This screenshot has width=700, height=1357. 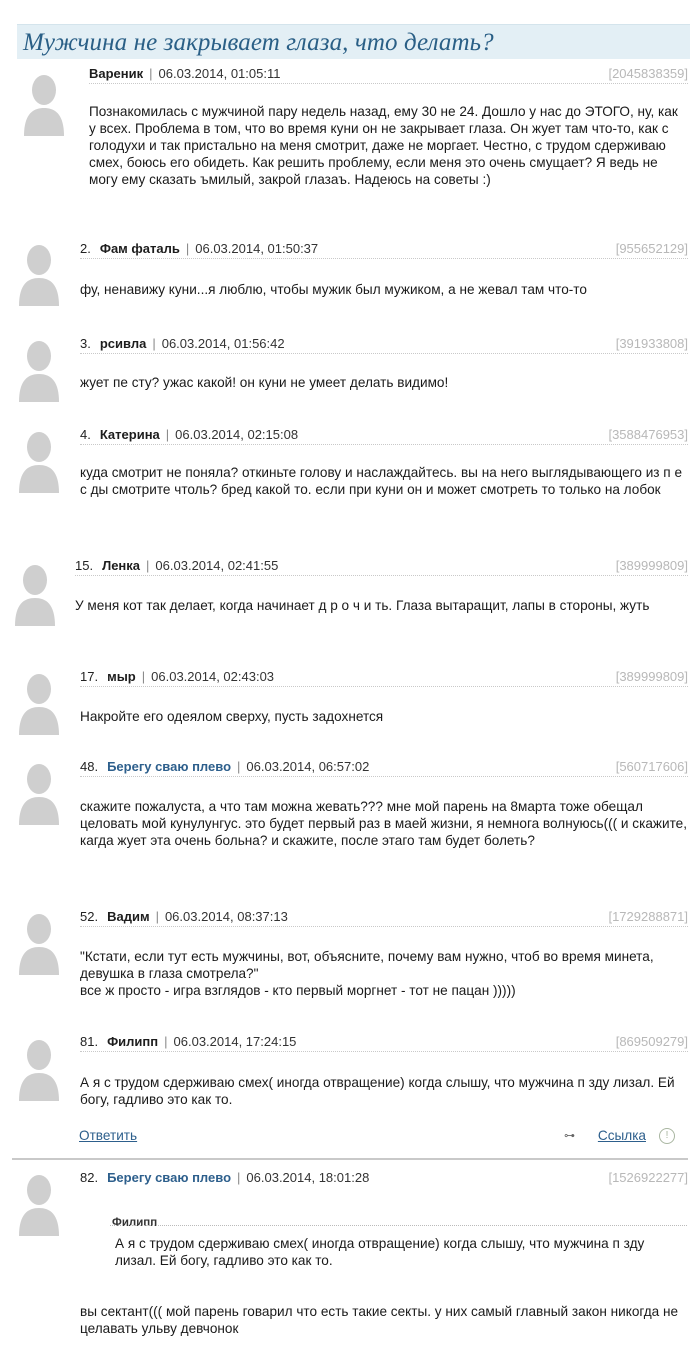 What do you see at coordinates (398, 1225) in the screenshot?
I see `quote-divider` at bounding box center [398, 1225].